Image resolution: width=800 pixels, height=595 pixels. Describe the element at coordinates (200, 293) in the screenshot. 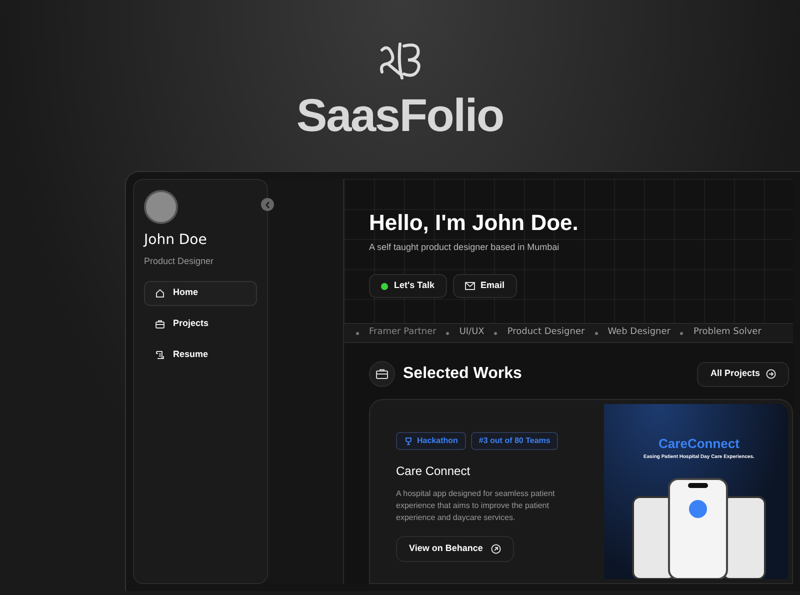

I see `nav-item: Home` at that location.